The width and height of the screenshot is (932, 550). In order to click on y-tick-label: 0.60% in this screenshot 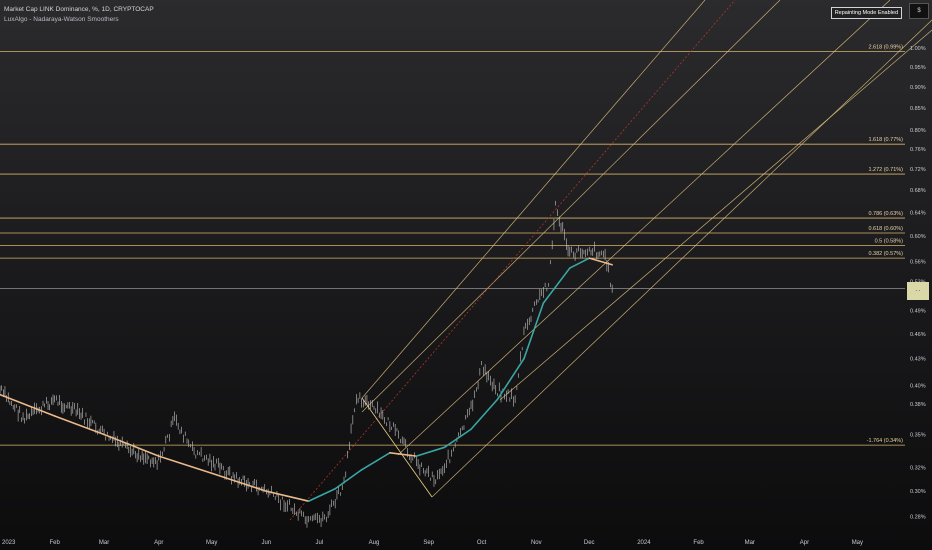, I will do `click(918, 237)`.